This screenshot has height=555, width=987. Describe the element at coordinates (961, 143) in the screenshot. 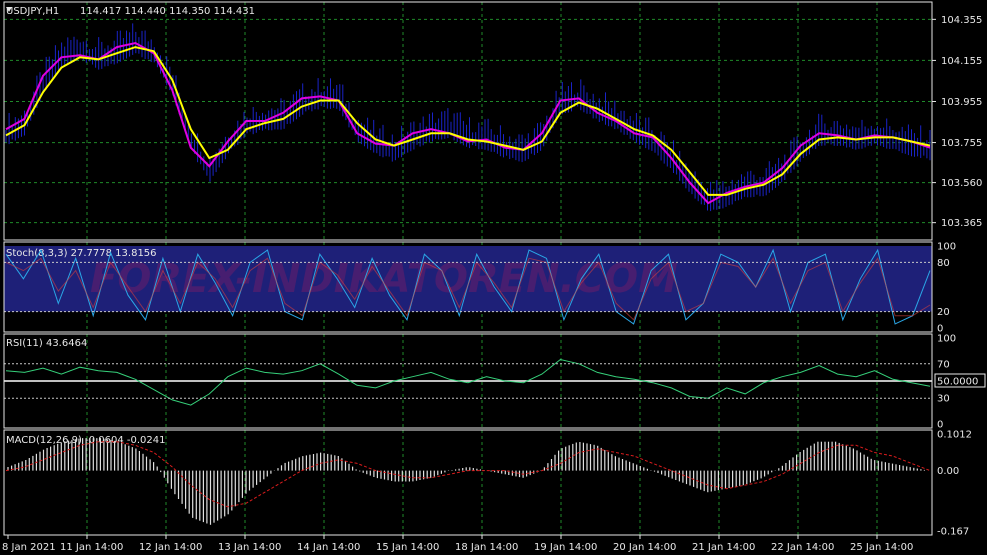

I see `price-tick-label: 103.755` at that location.